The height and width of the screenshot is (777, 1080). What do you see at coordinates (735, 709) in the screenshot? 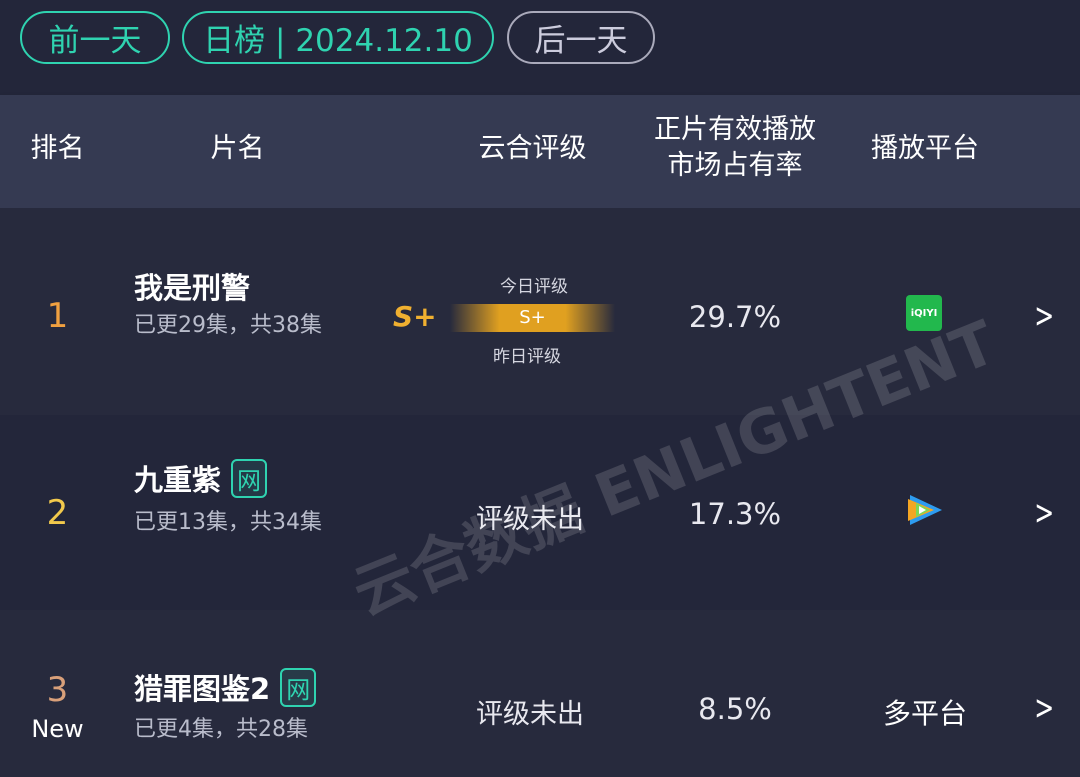
I see `market-share: 8.5%` at bounding box center [735, 709].